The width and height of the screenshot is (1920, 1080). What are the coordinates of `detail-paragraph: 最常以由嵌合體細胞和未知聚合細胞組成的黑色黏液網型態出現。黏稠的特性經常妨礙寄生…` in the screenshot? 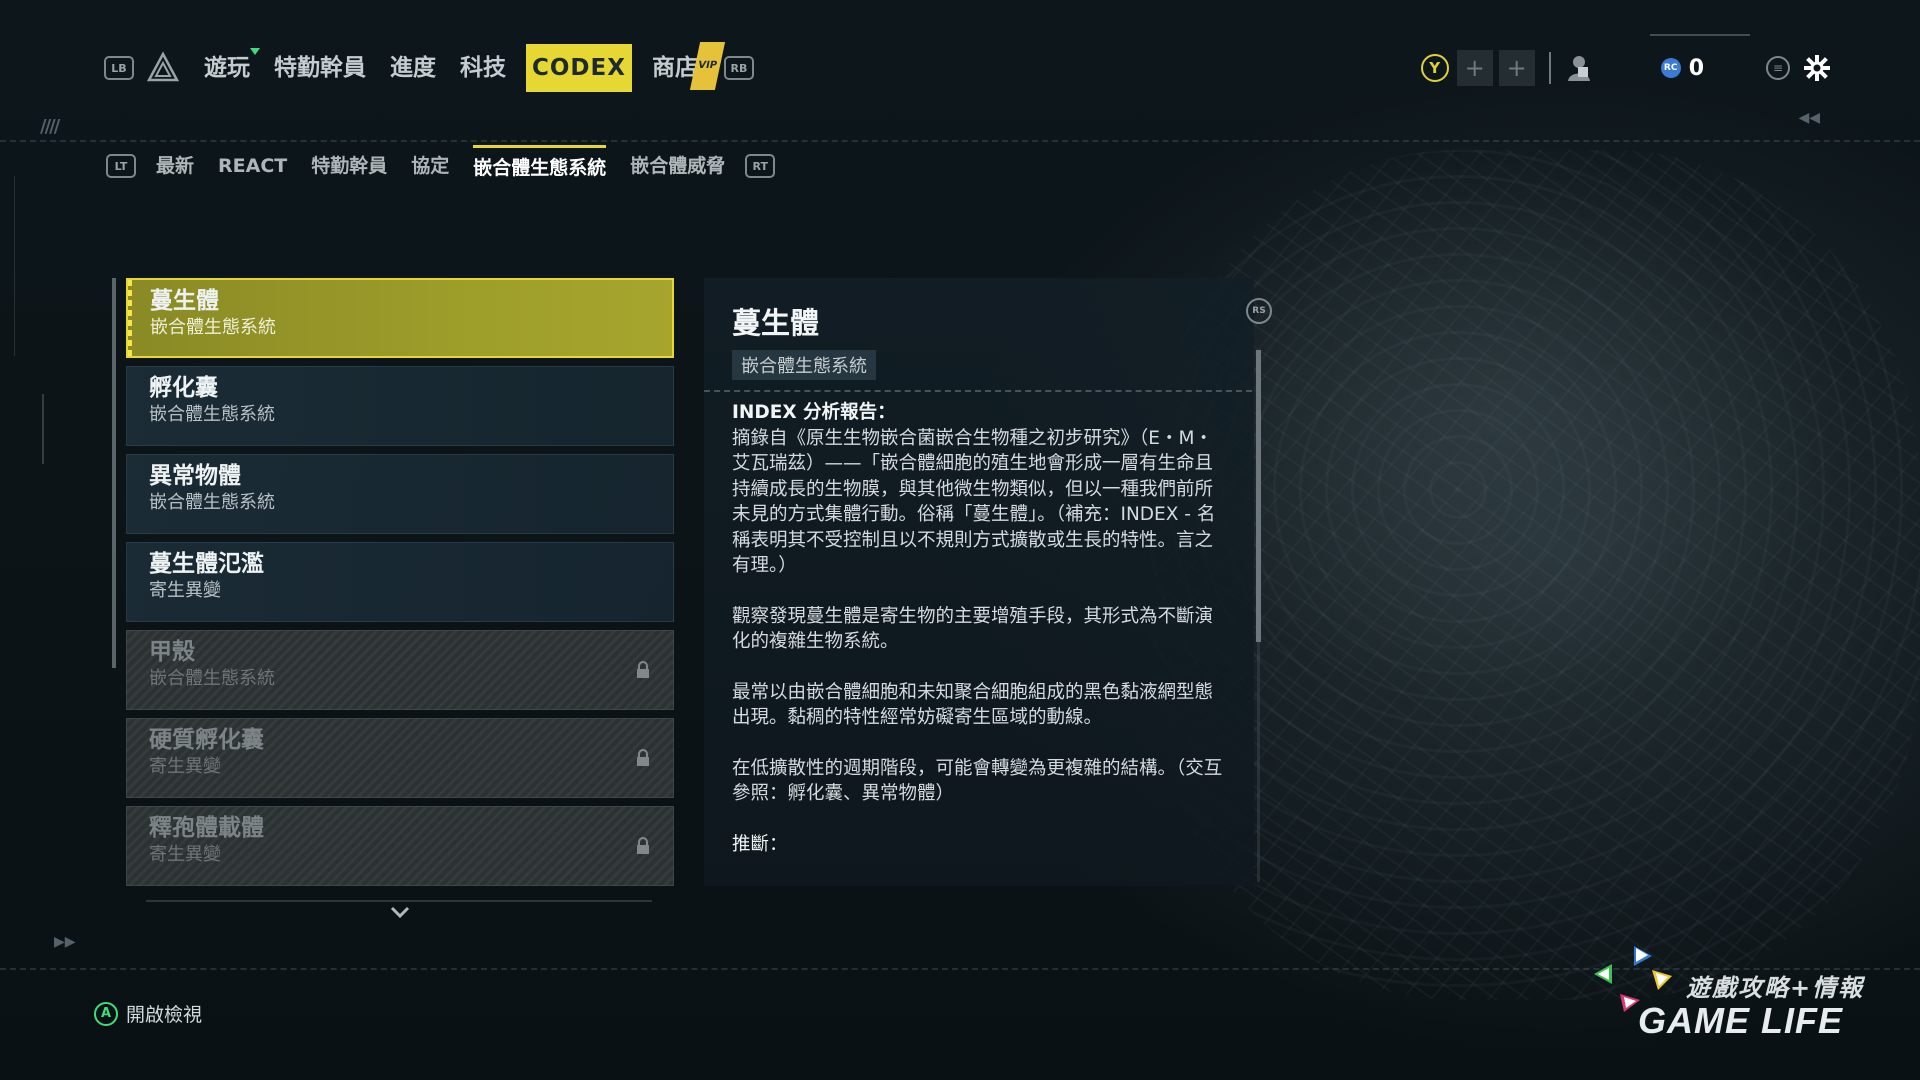 It's located at (973, 705).